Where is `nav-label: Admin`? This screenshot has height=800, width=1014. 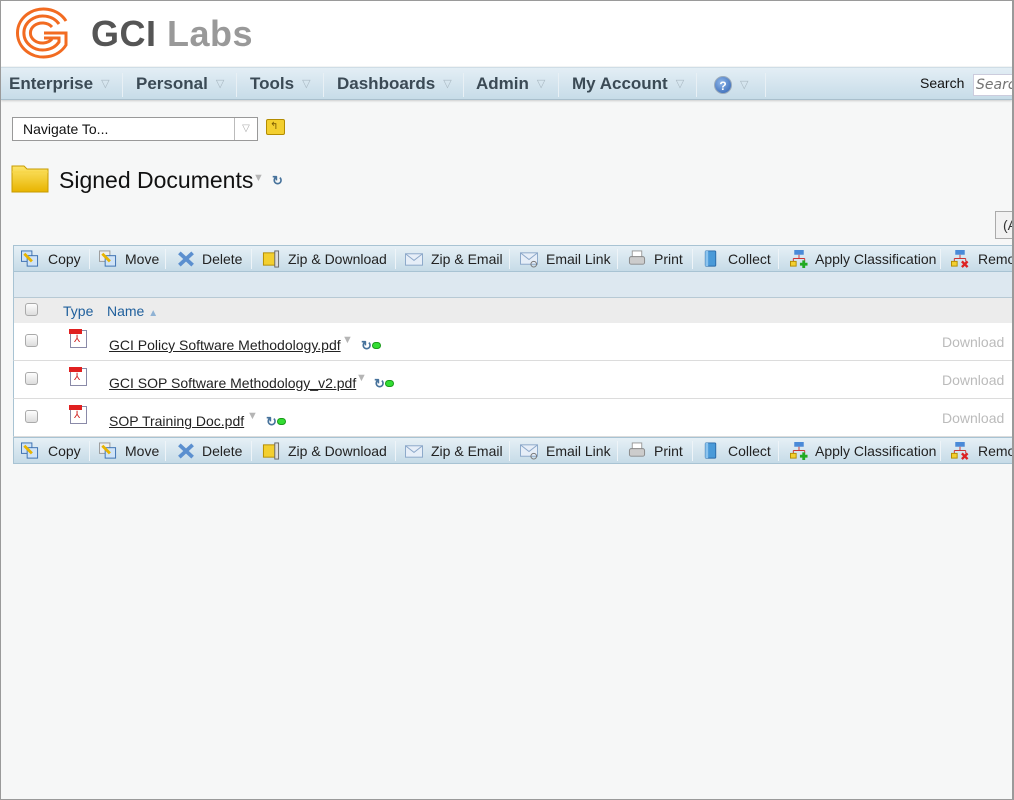
nav-label: Admin is located at coordinates (502, 83).